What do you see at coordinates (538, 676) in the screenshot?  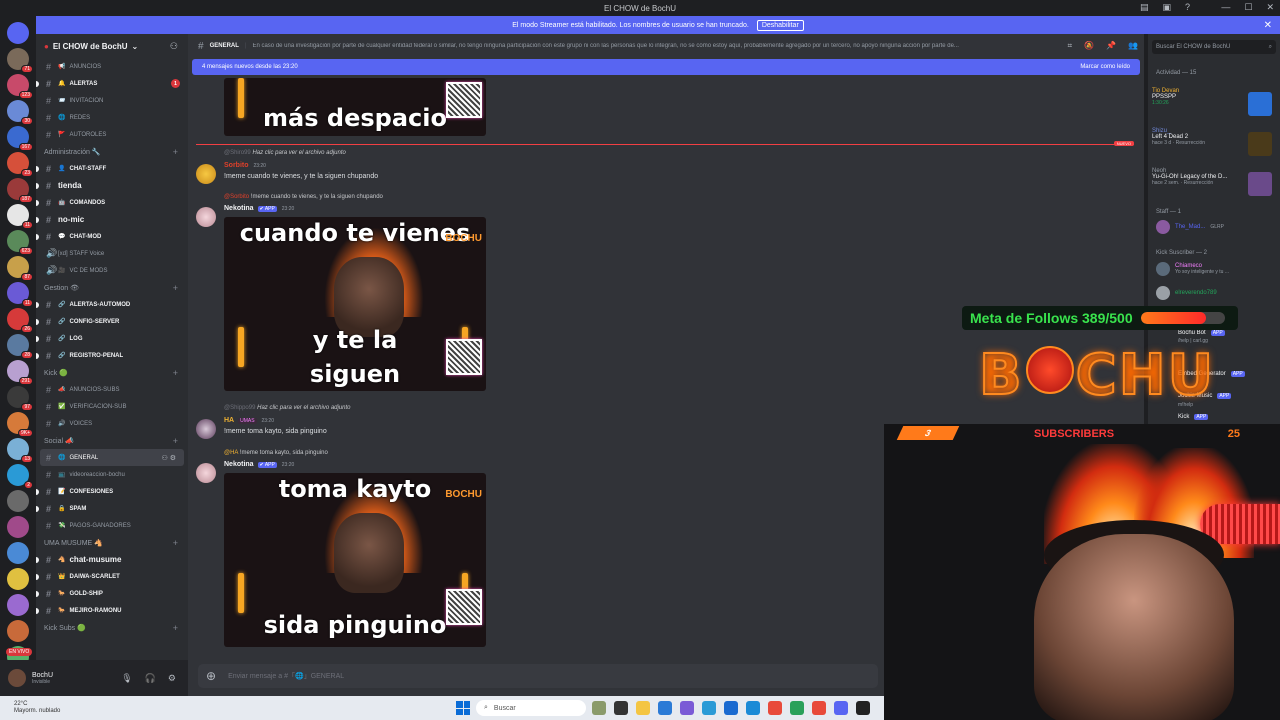 I see `message-input: ⊕ Enviar mensaje a #「🌐」GENERAL` at bounding box center [538, 676].